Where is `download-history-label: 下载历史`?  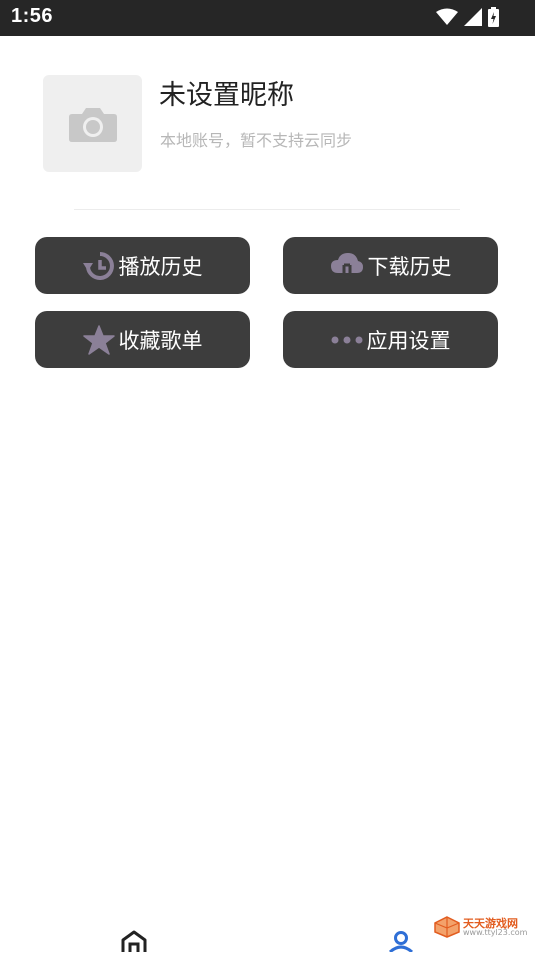
download-history-label: 下载历史 is located at coordinates (409, 266).